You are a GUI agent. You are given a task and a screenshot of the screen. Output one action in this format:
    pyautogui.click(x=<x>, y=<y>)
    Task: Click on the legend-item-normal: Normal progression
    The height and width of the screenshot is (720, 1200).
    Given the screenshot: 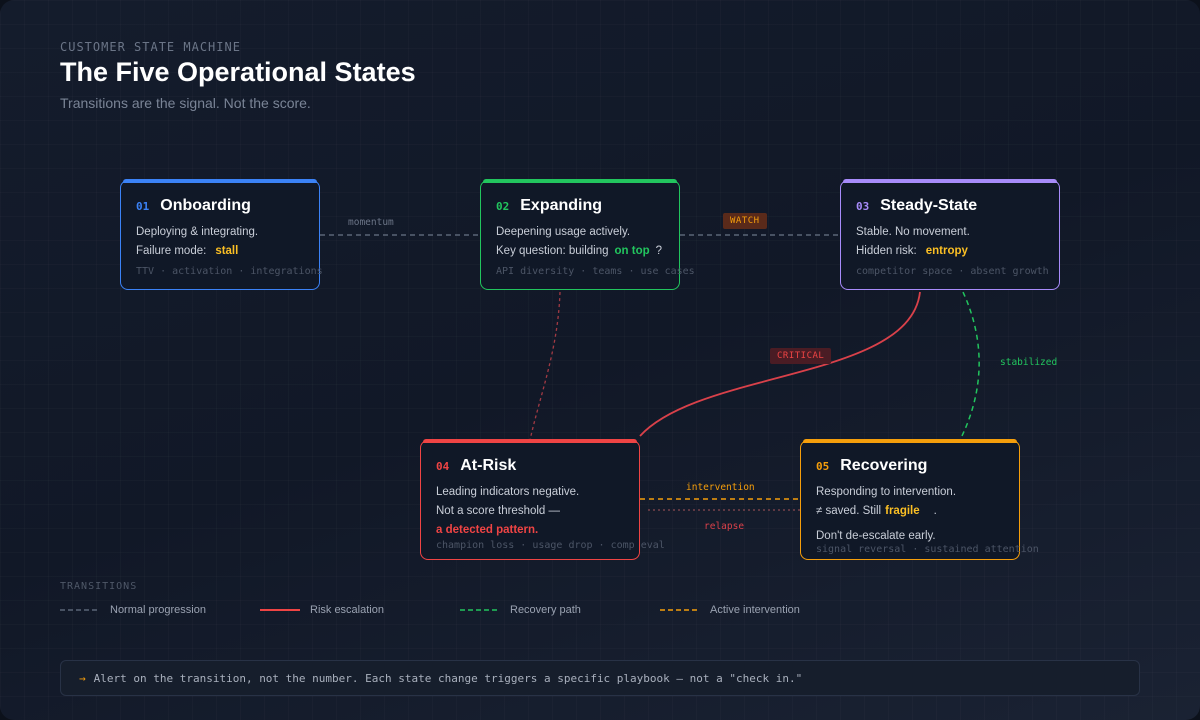 What is the action you would take?
    pyautogui.click(x=133, y=610)
    